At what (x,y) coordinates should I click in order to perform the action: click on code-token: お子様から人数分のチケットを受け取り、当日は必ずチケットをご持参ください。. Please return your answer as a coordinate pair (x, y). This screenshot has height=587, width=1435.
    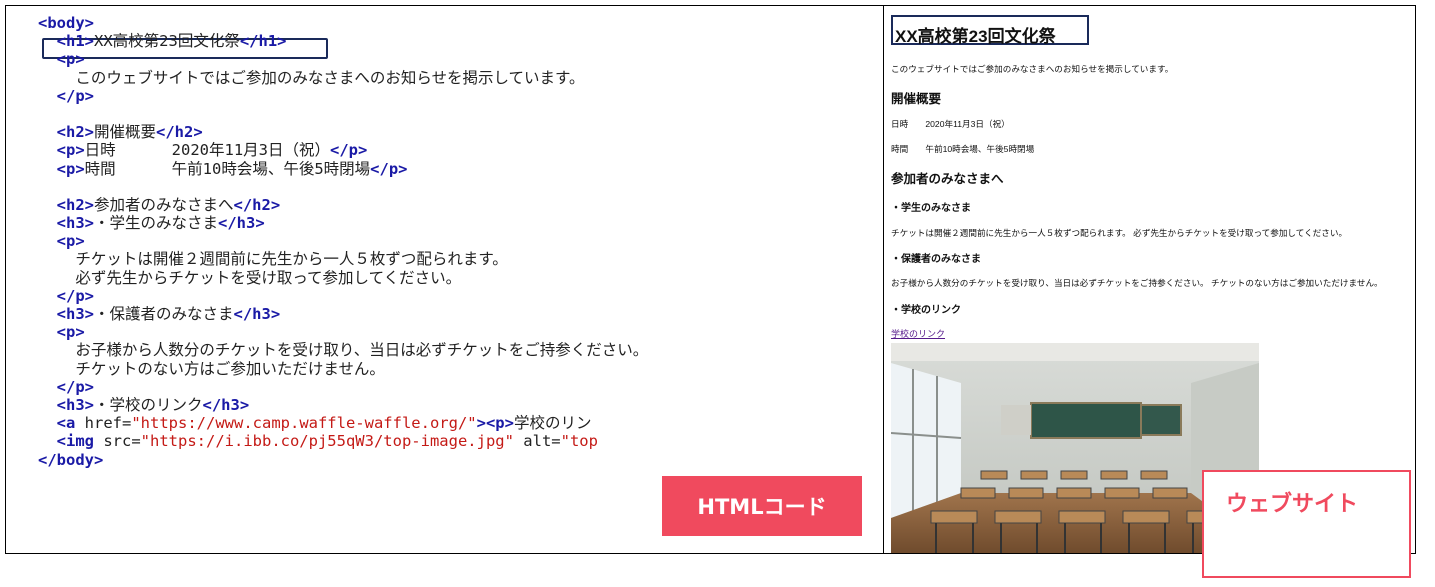
    Looking at the image, I should click on (362, 350).